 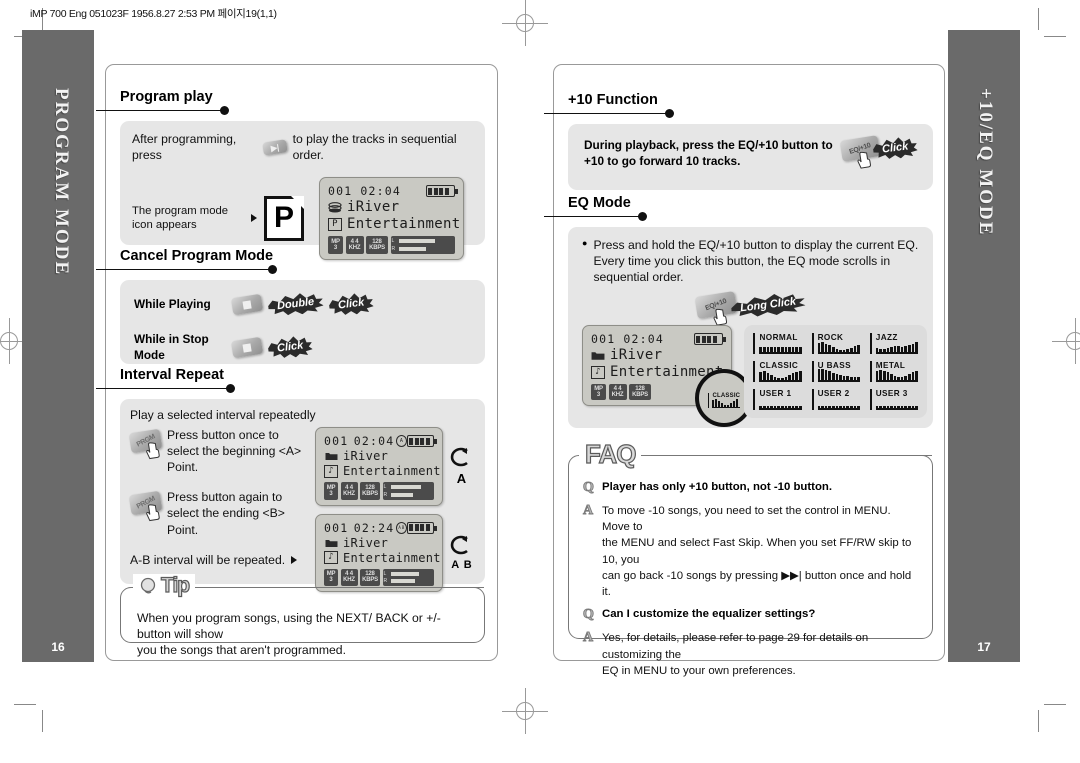 What do you see at coordinates (657, 355) in the screenshot?
I see `lcd-eq-folder-row: iRiver` at bounding box center [657, 355].